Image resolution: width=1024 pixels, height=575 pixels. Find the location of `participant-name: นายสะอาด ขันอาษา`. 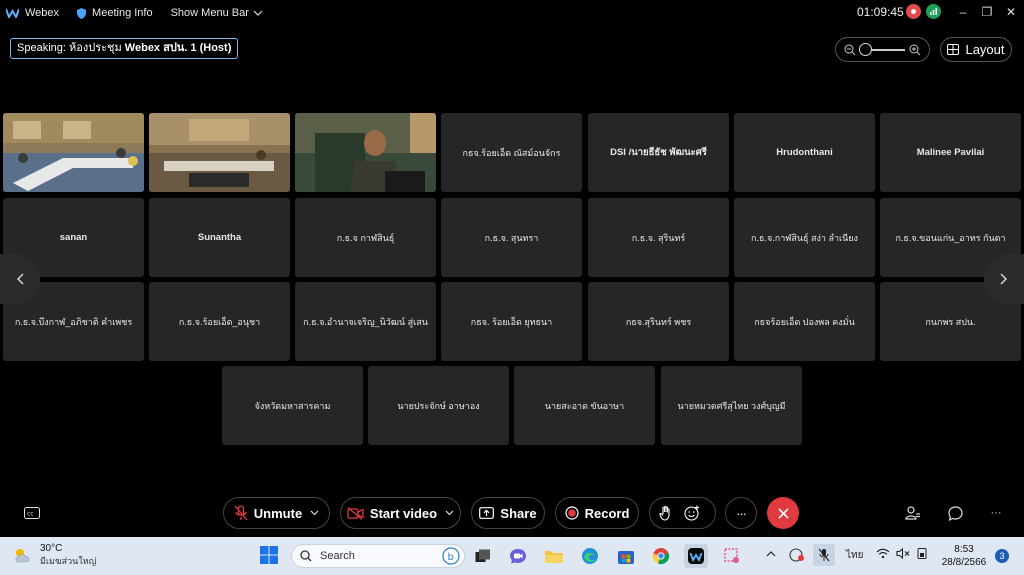

participant-name: นายสะอาด ขันอาษา is located at coordinates (584, 405).